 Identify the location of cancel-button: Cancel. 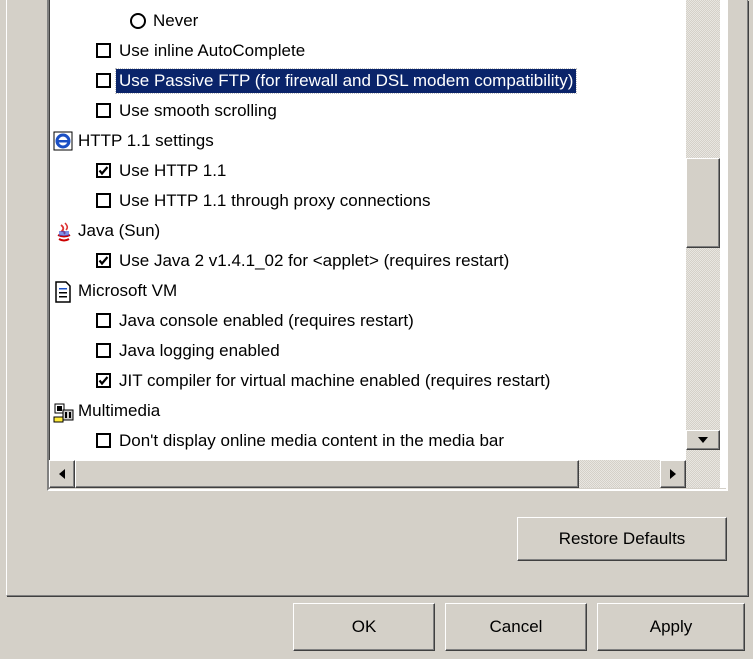
(516, 627).